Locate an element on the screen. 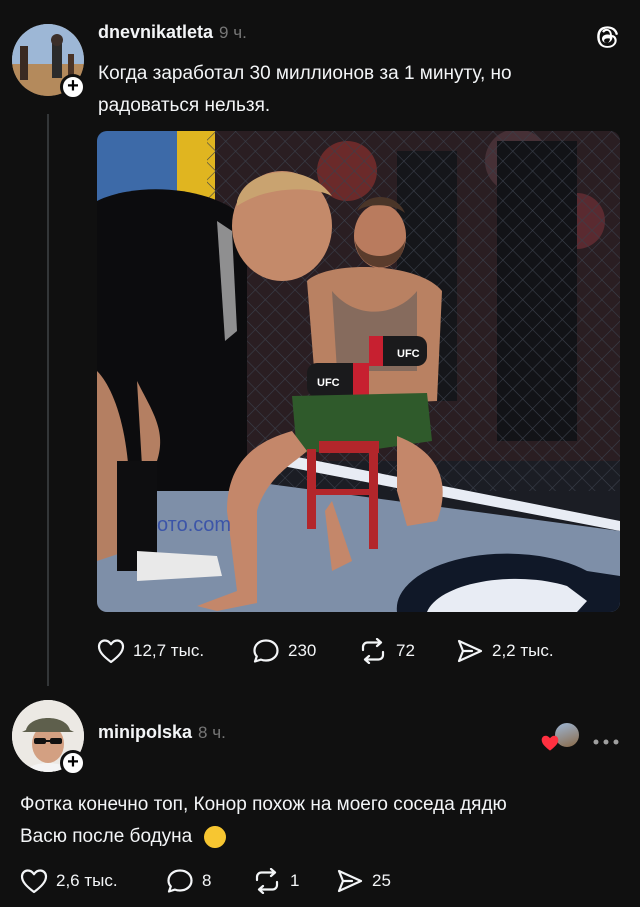 This screenshot has height=907, width=640. reply-username: minipolska is located at coordinates (145, 732).